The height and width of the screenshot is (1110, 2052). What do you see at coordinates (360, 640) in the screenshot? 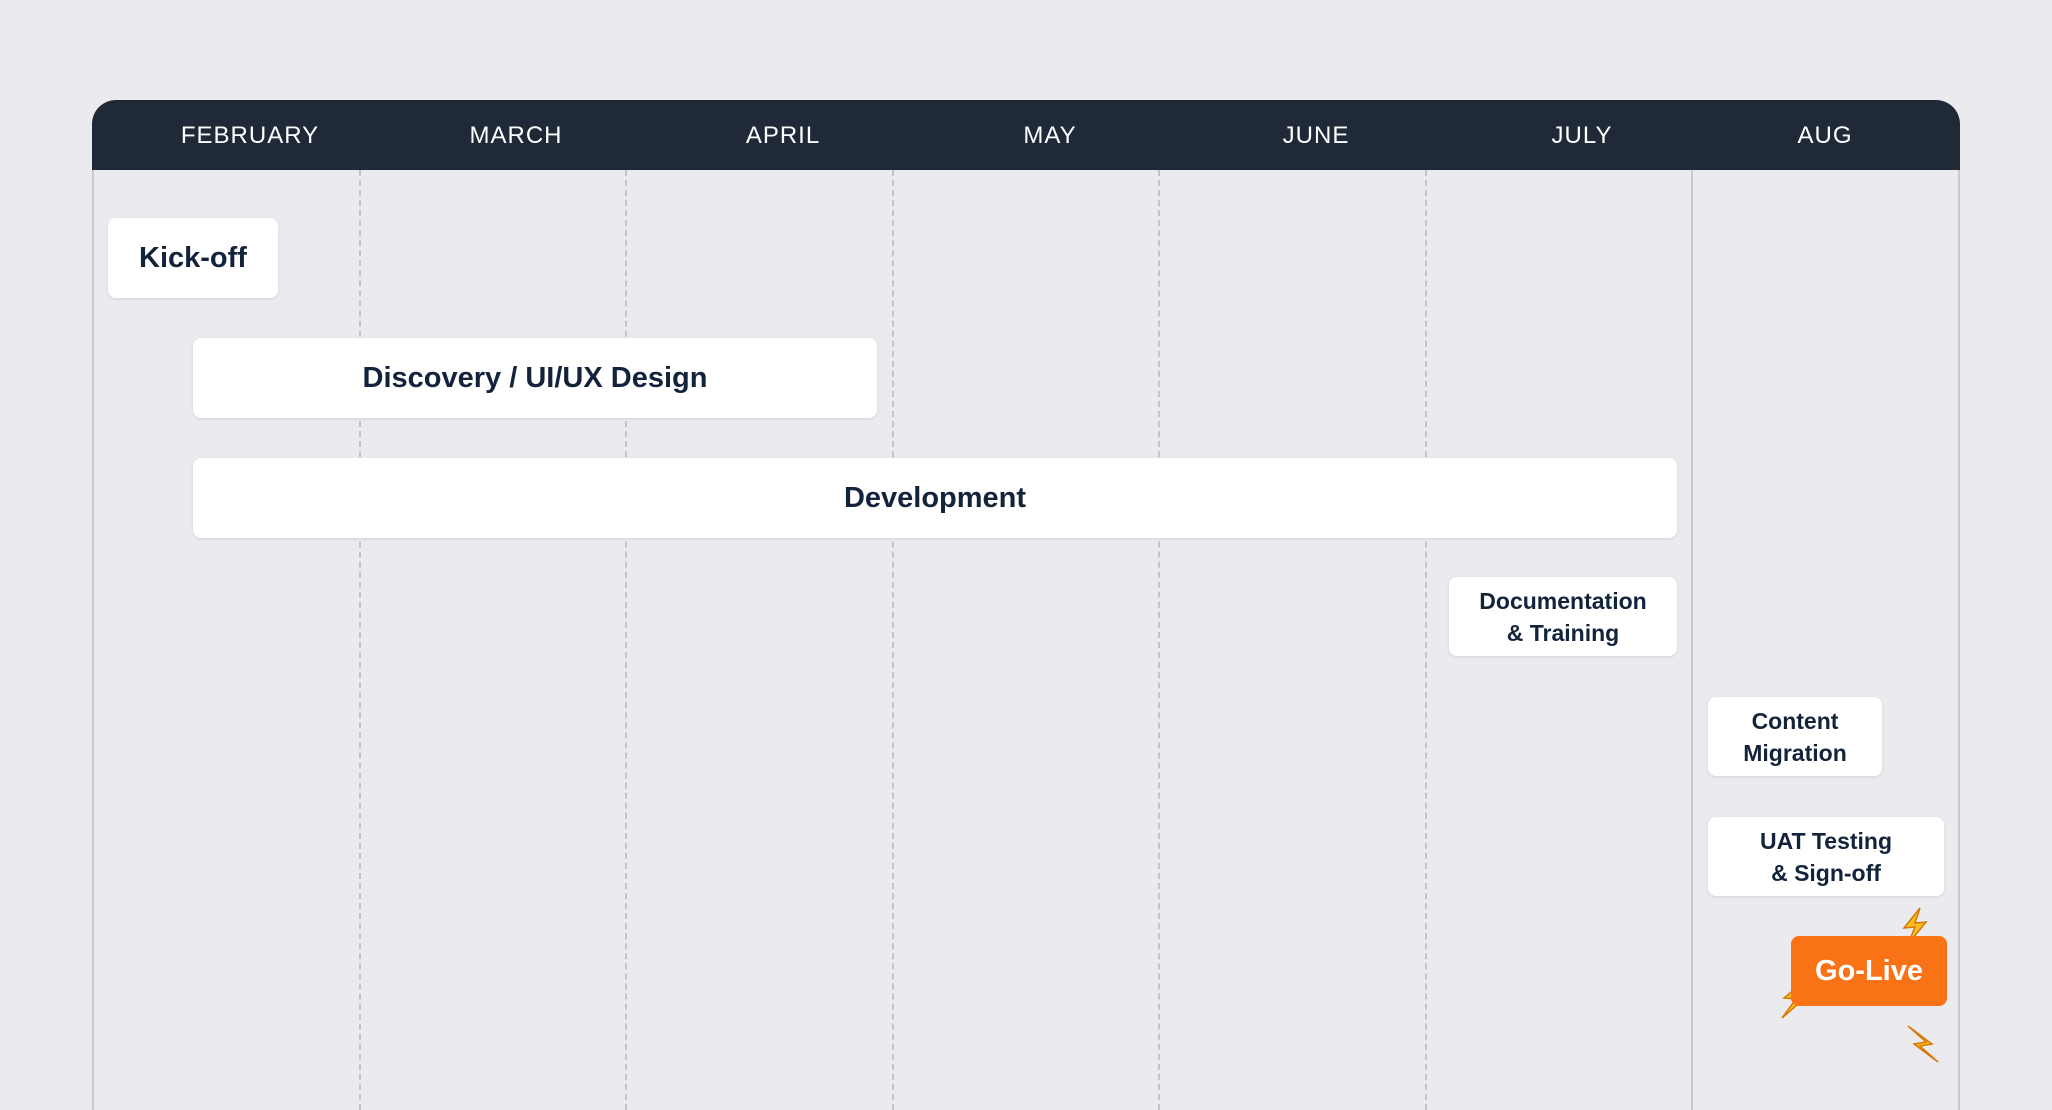
I see `grid-line-march` at bounding box center [360, 640].